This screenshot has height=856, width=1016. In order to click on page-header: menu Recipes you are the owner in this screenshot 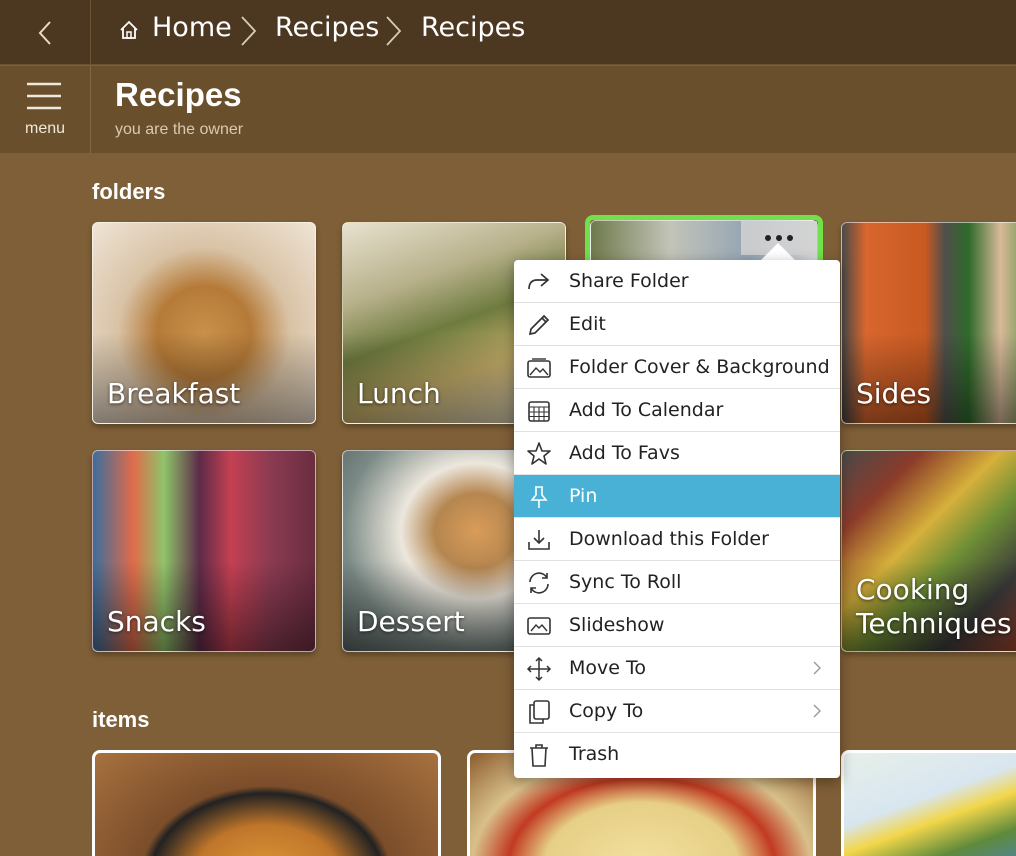, I will do `click(508, 109)`.